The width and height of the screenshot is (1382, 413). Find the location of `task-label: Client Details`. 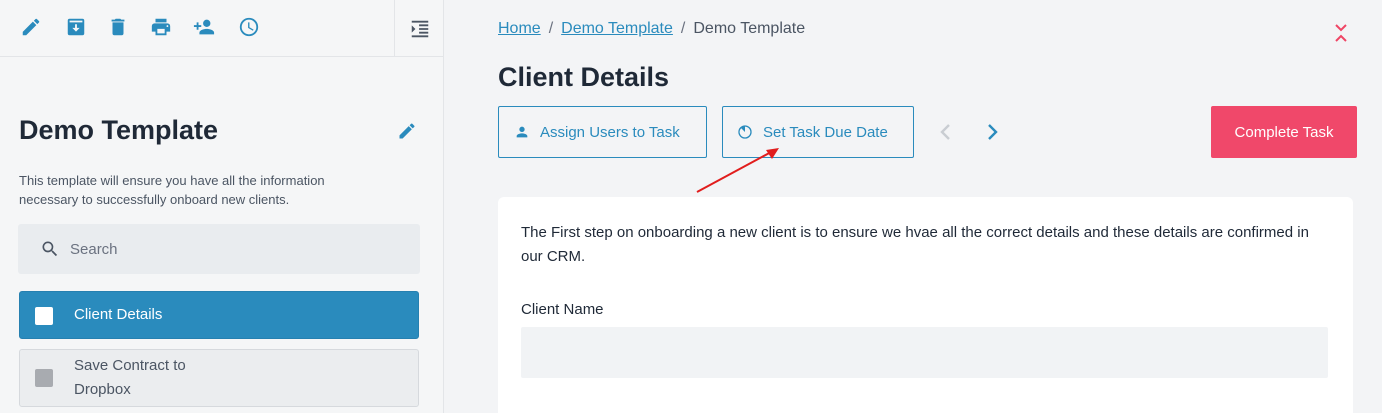

task-label: Client Details is located at coordinates (118, 314).